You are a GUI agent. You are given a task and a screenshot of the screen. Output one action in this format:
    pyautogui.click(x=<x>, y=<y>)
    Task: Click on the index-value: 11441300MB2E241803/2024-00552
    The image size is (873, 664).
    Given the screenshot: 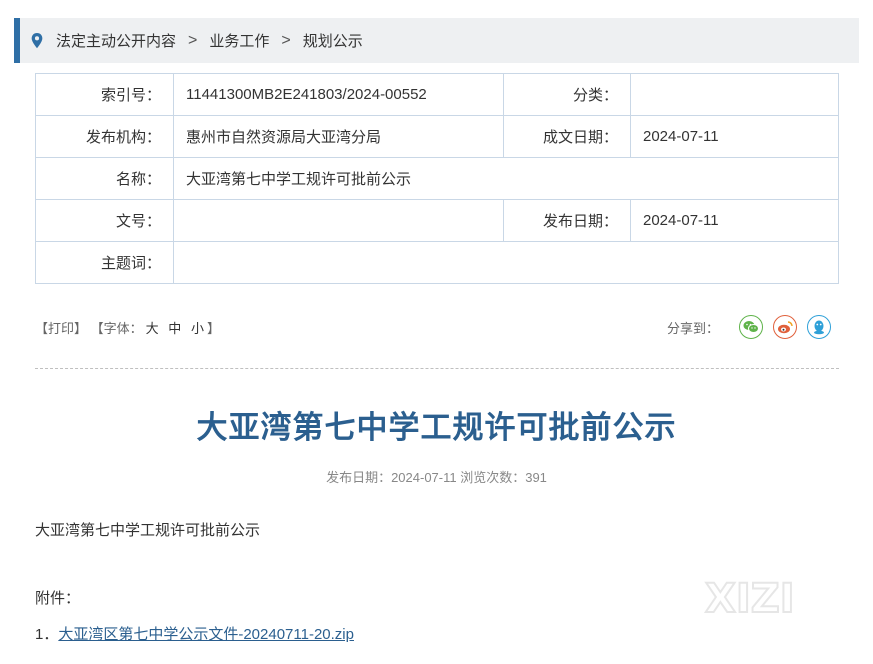 What is the action you would take?
    pyautogui.click(x=339, y=95)
    